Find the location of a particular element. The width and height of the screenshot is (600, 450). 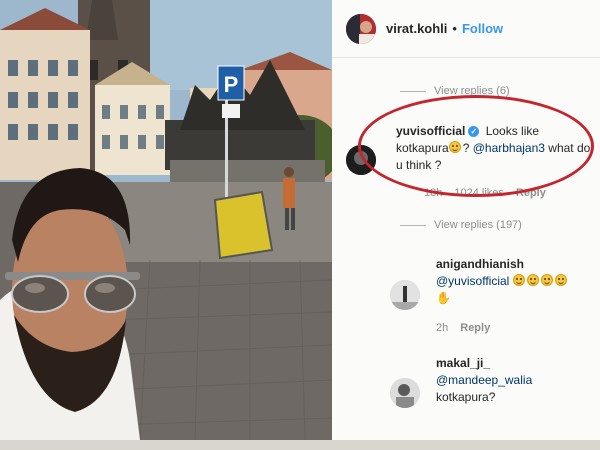

hand-emoji-icon: ✋ is located at coordinates (443, 298).